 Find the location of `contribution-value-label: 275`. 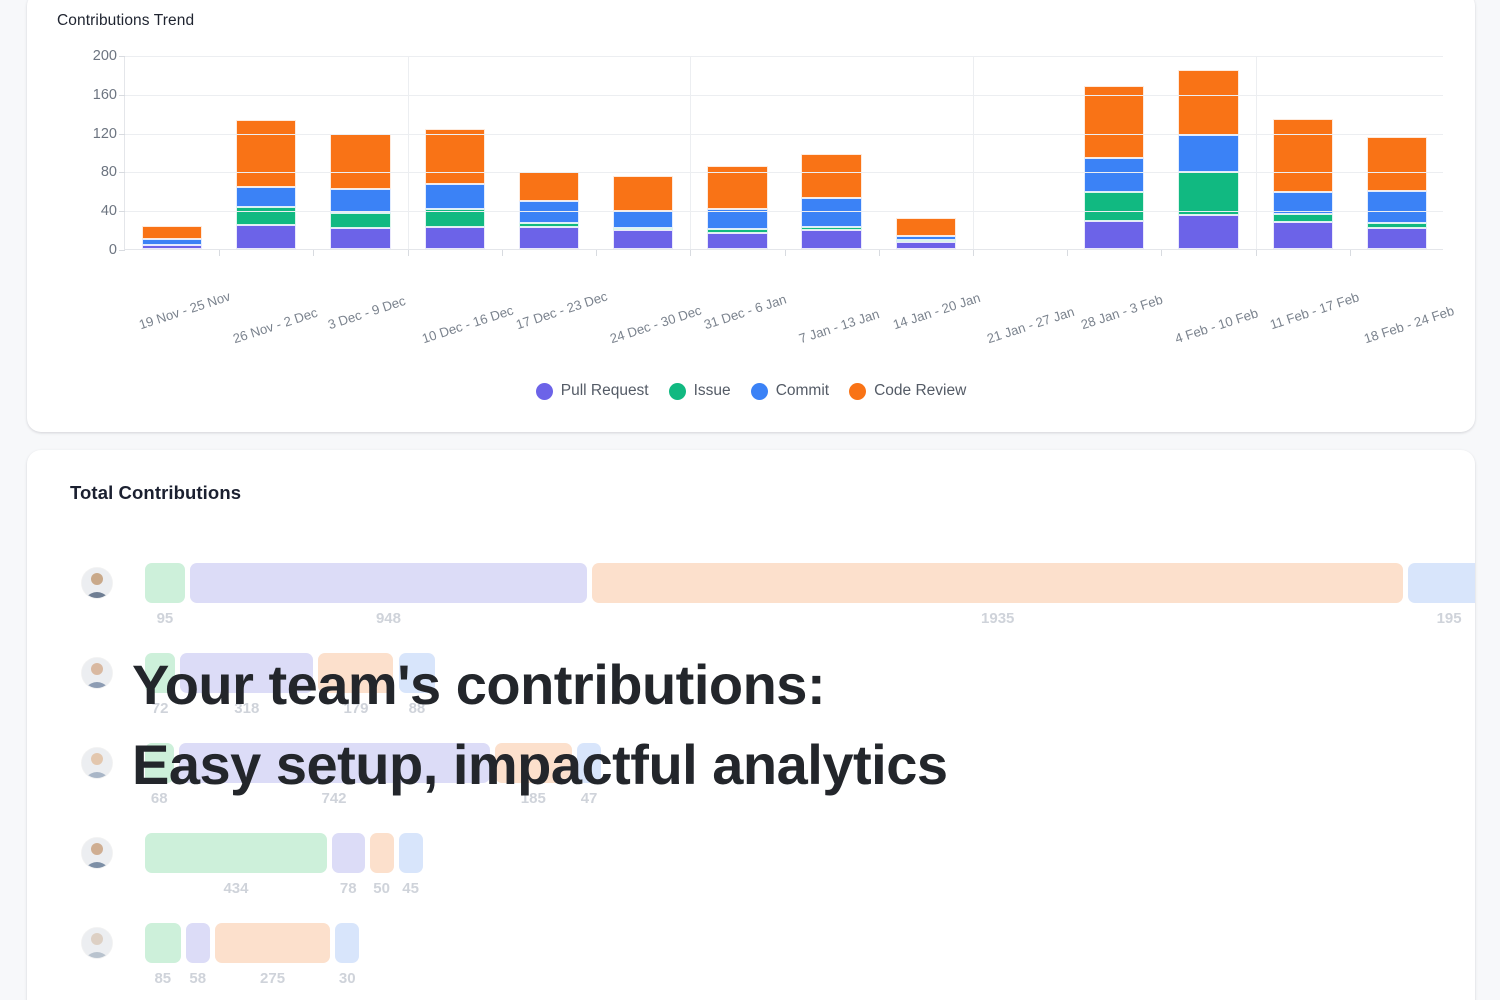

contribution-value-label: 275 is located at coordinates (273, 978).